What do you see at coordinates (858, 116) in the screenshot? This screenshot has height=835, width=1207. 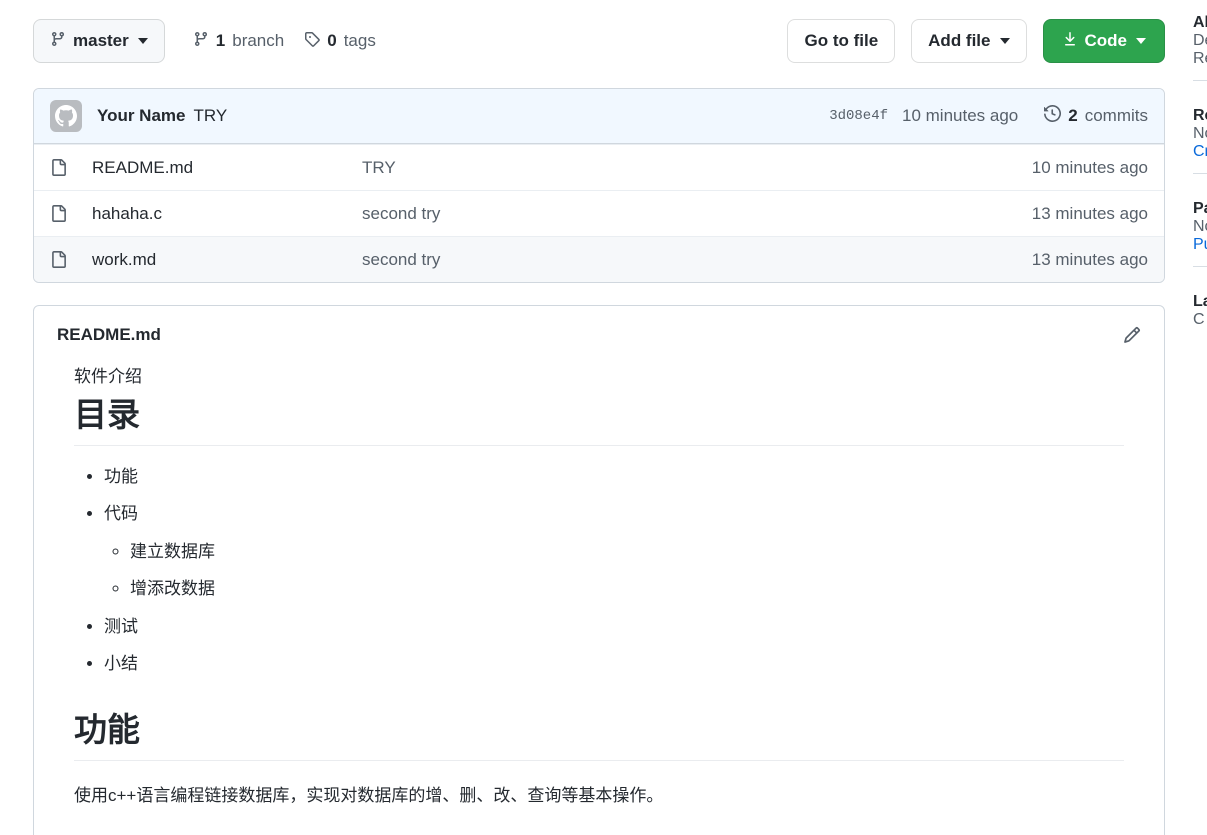 I see `commit-sha: 3d08e4f` at bounding box center [858, 116].